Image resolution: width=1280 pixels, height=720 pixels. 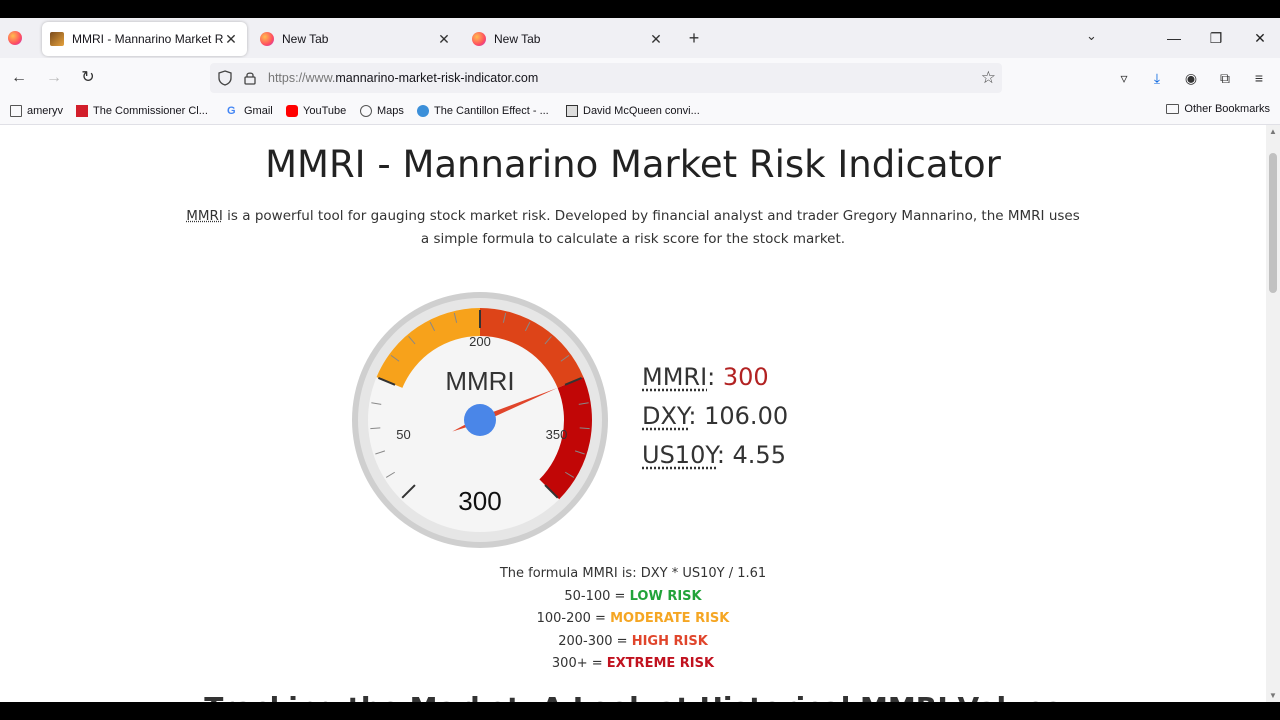 I want to click on scrollbar: ▲ ▼, so click(x=1273, y=413).